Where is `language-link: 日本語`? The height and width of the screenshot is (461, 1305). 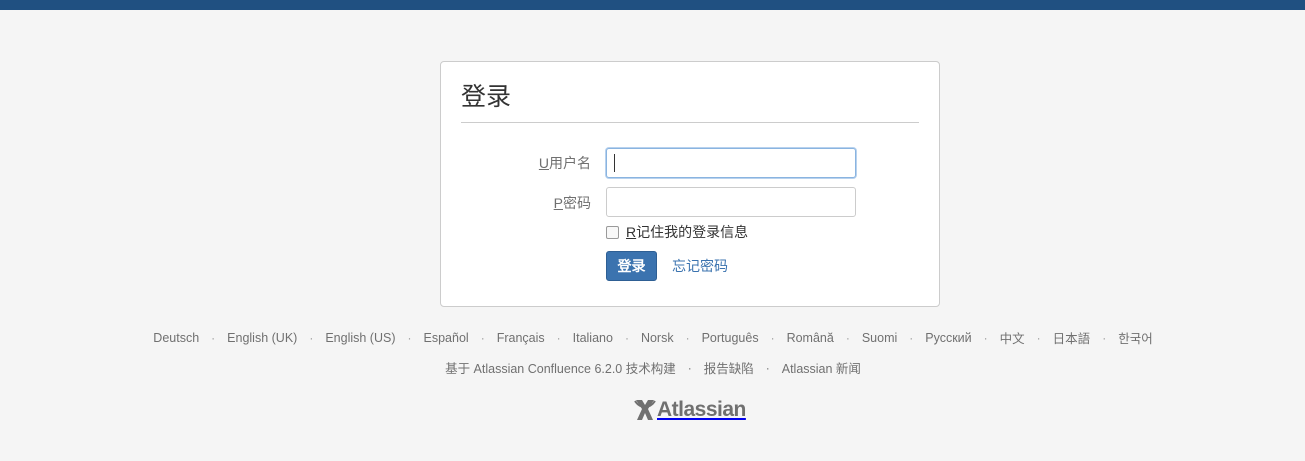
language-link: 日本語 is located at coordinates (1072, 337).